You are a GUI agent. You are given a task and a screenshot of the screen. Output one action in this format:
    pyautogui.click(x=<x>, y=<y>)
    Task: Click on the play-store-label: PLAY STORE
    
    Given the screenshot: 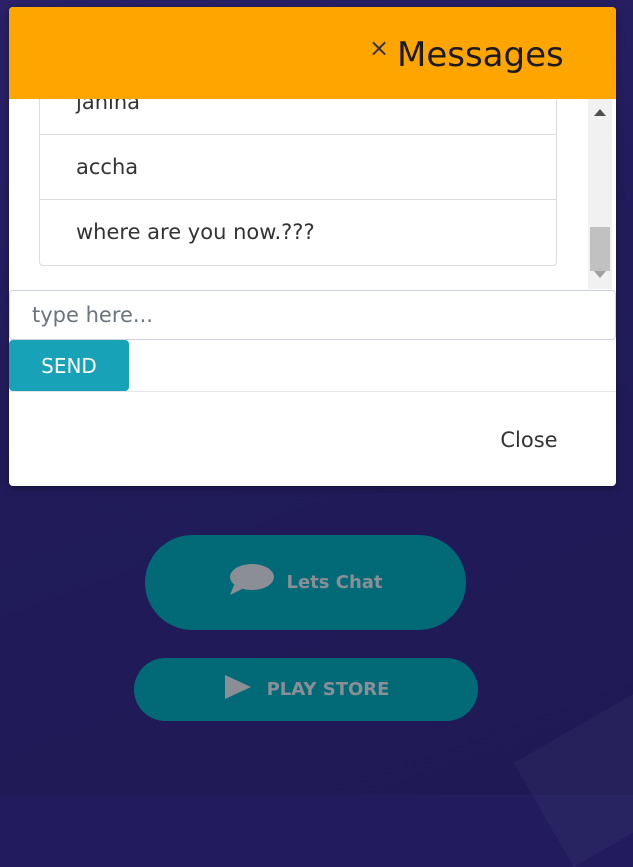 What is the action you would take?
    pyautogui.click(x=328, y=689)
    